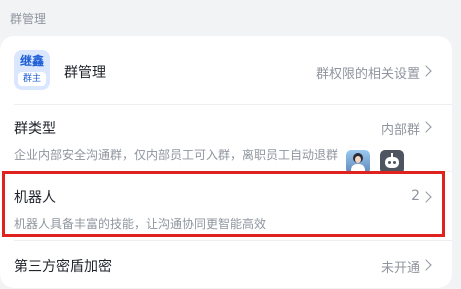 This screenshot has width=461, height=289. I want to click on group-avatar: 继鑫 群主, so click(32, 70).